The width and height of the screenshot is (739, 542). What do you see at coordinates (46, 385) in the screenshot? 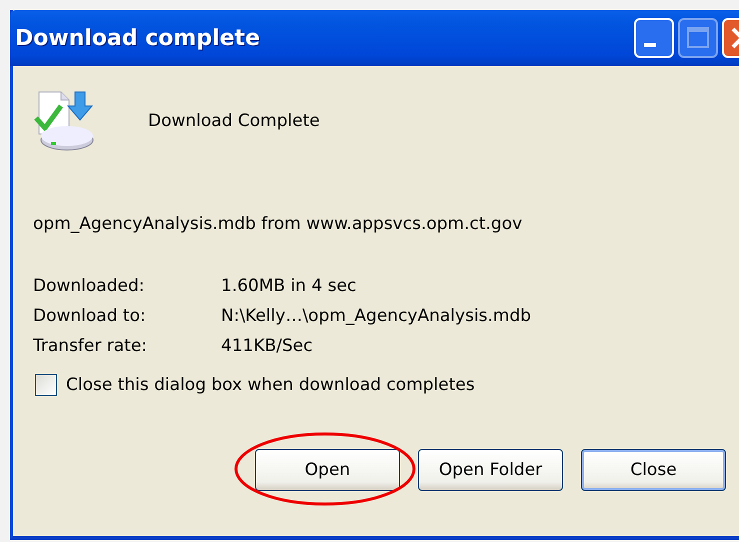
I see `close-when-done-checkbox` at bounding box center [46, 385].